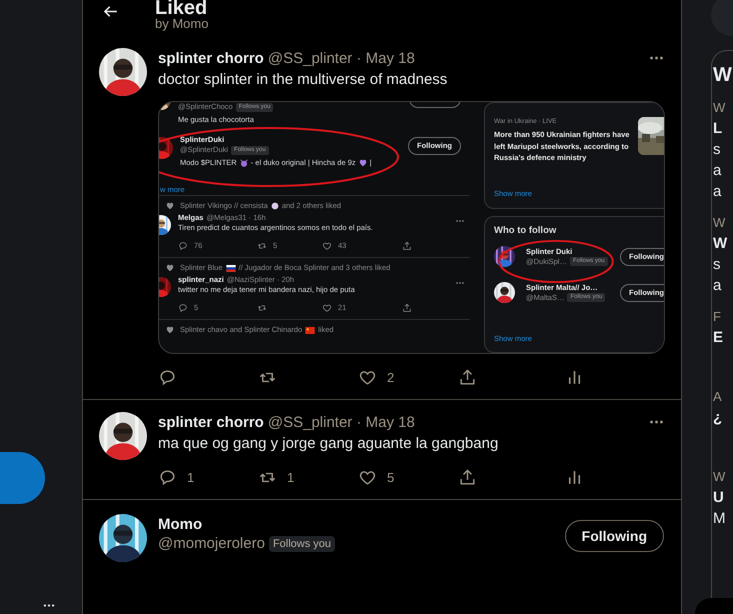  I want to click on trend-context: F, so click(717, 317).